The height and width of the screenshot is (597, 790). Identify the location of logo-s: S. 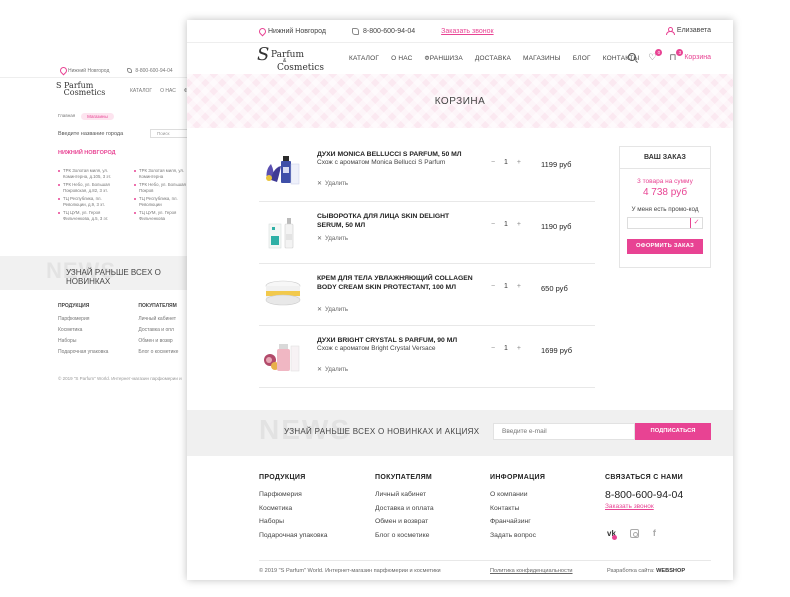
(263, 54).